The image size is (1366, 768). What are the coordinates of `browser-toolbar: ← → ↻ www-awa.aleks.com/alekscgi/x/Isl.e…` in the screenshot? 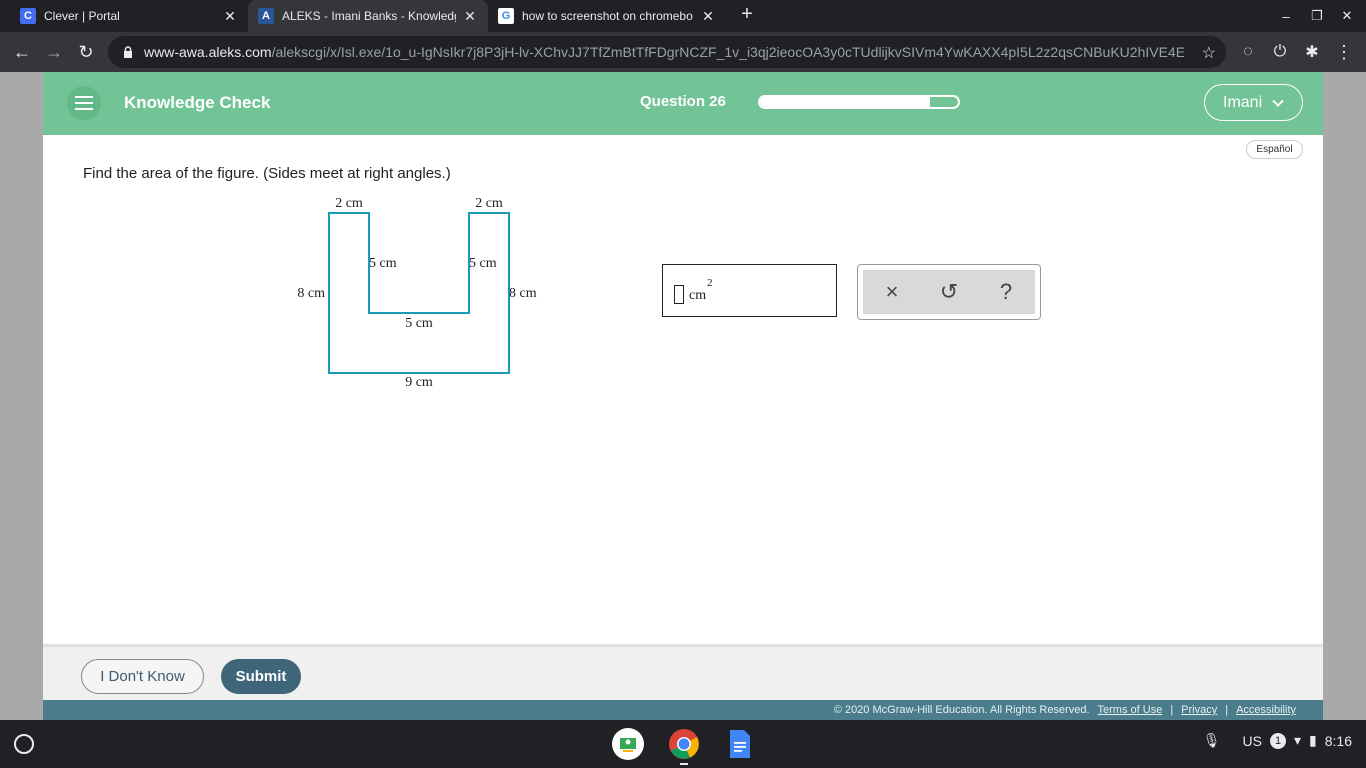 It's located at (683, 52).